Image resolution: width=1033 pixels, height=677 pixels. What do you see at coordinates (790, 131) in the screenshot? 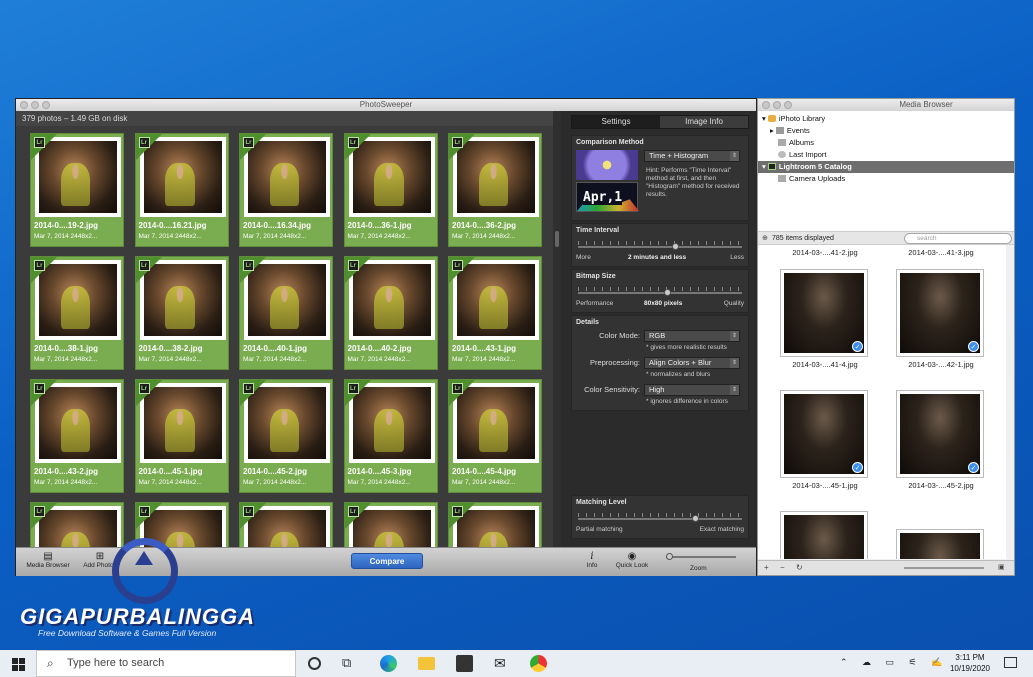
I see `tree-item-events: ▸ Events` at bounding box center [790, 131].